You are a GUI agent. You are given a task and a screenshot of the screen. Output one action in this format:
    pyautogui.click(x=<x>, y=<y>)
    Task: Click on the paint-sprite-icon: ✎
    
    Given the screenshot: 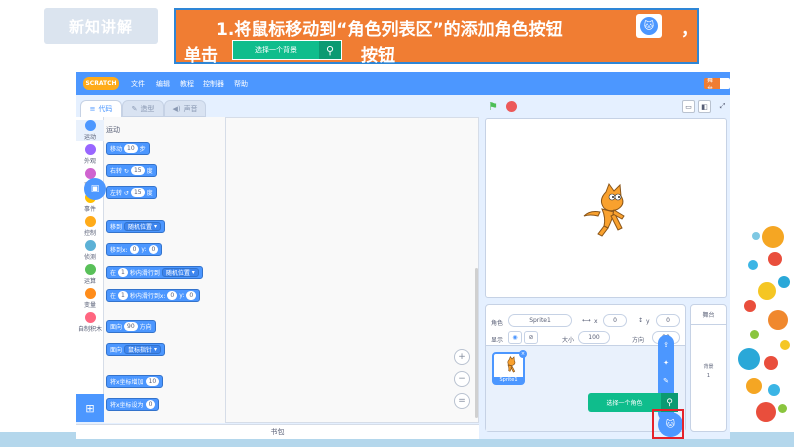 What is the action you would take?
    pyautogui.click(x=666, y=381)
    